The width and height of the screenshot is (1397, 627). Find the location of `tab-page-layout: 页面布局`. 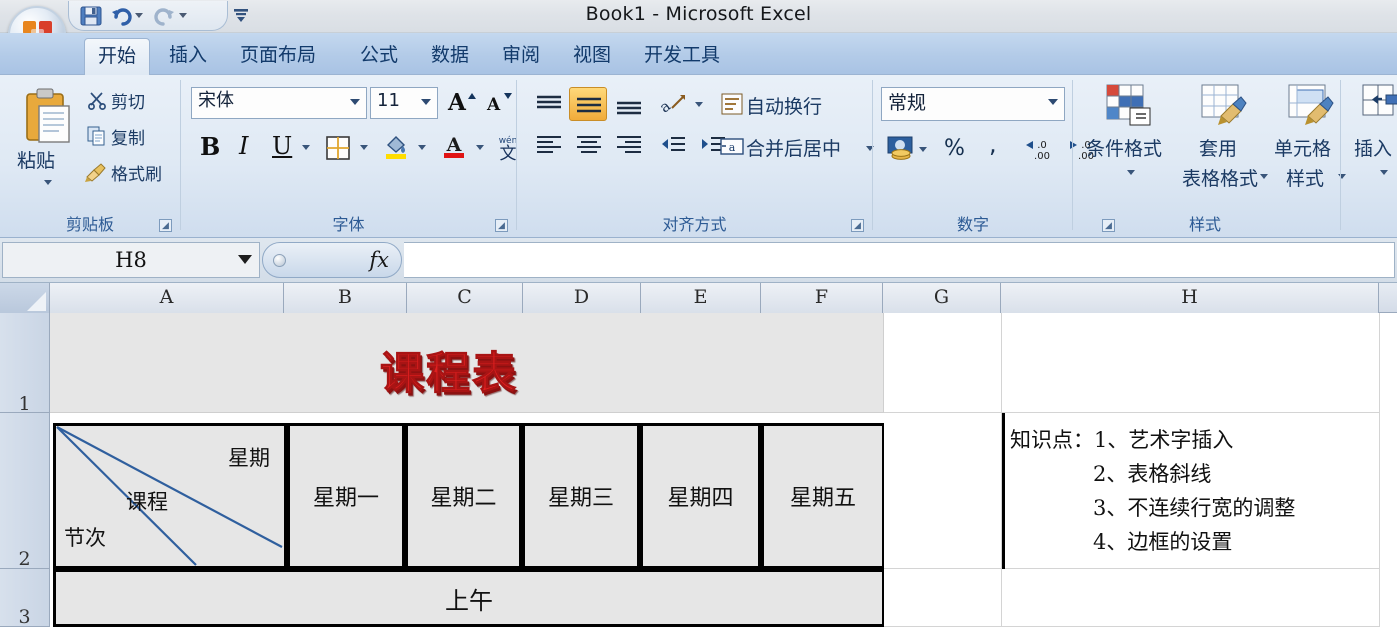

tab-page-layout: 页面布局 is located at coordinates (278, 56).